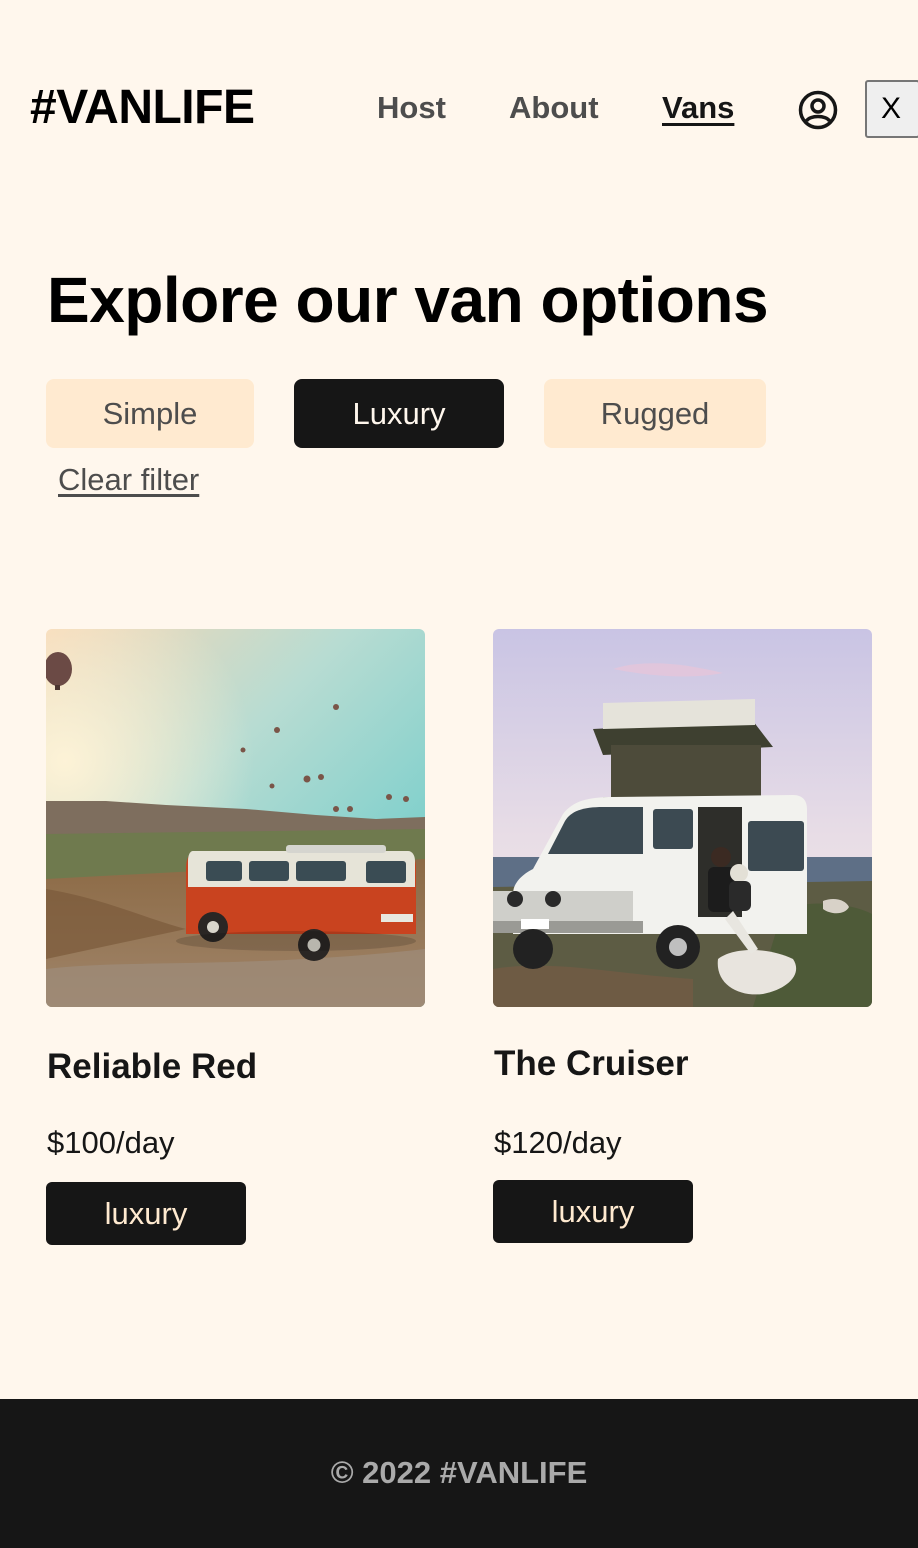 This screenshot has width=918, height=1548. I want to click on filter-luxury-button: Luxury, so click(399, 413).